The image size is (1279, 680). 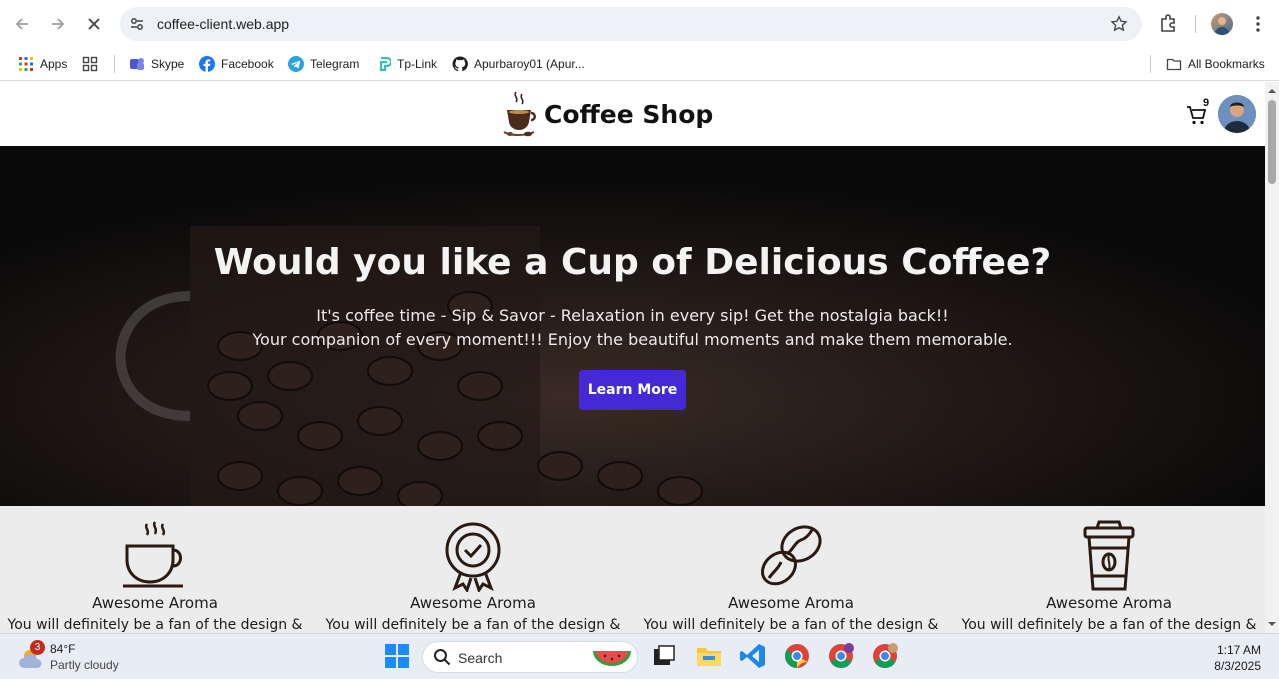 I want to click on bookmark-skype: Skype, so click(x=156, y=64).